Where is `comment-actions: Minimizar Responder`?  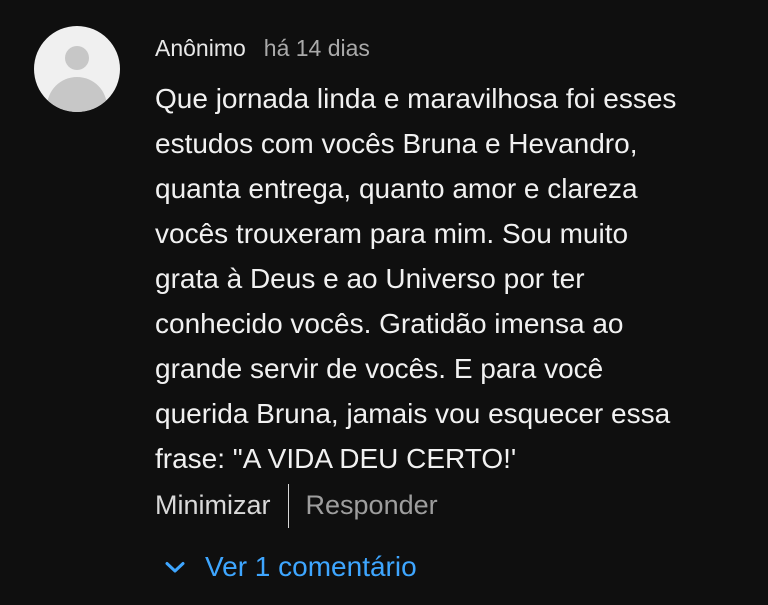
comment-actions: Minimizar Responder is located at coordinates (296, 505).